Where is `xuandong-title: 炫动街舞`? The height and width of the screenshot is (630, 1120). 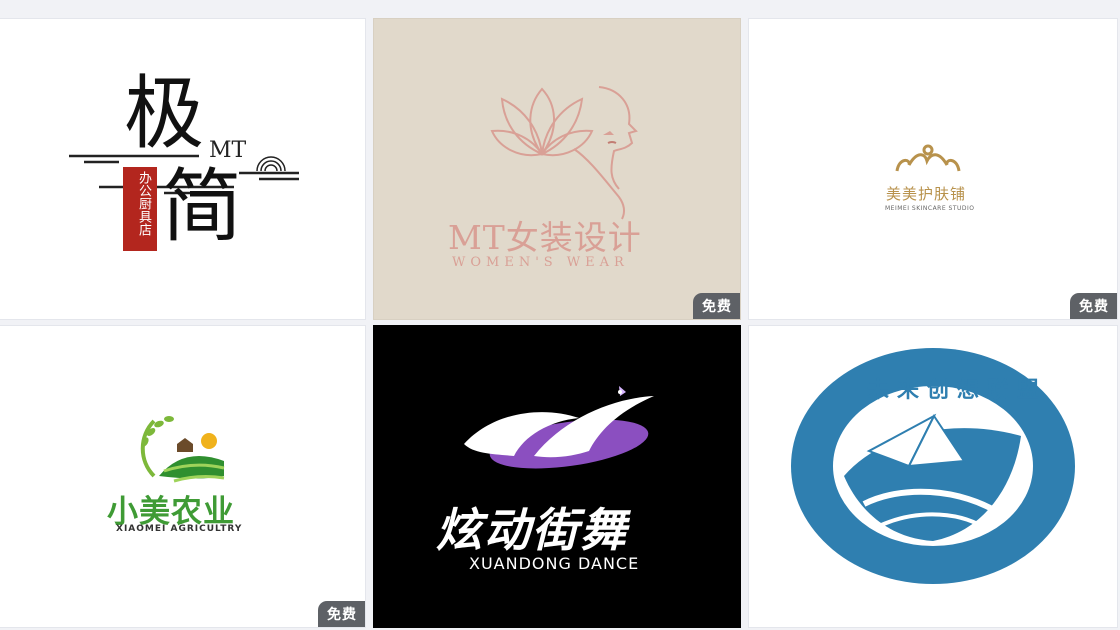
xuandong-title: 炫动街舞 is located at coordinates (532, 530).